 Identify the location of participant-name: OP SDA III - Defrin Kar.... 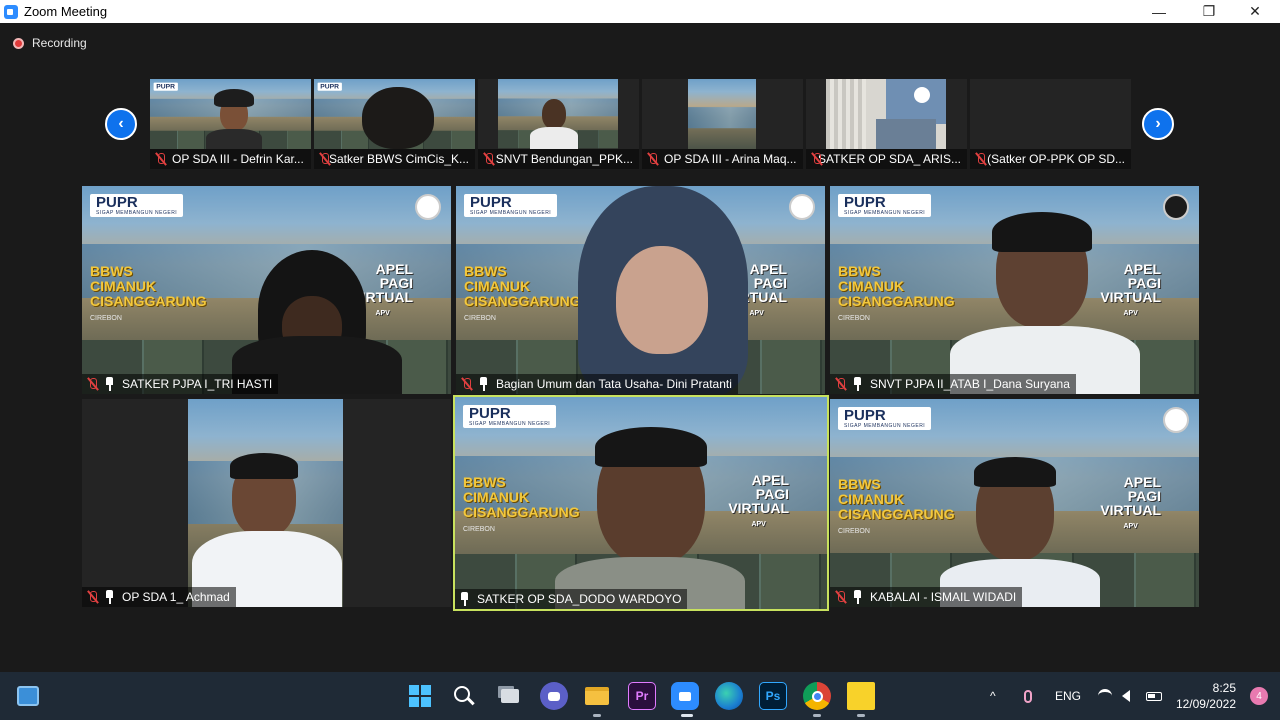
(238, 159).